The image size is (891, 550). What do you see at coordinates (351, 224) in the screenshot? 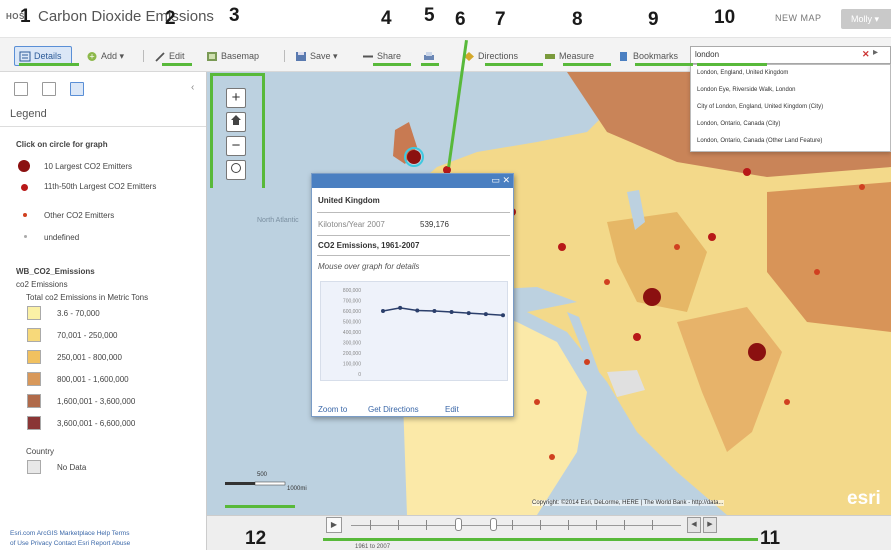
I see `popup-field-label: Kilotons/Year 2007` at bounding box center [351, 224].